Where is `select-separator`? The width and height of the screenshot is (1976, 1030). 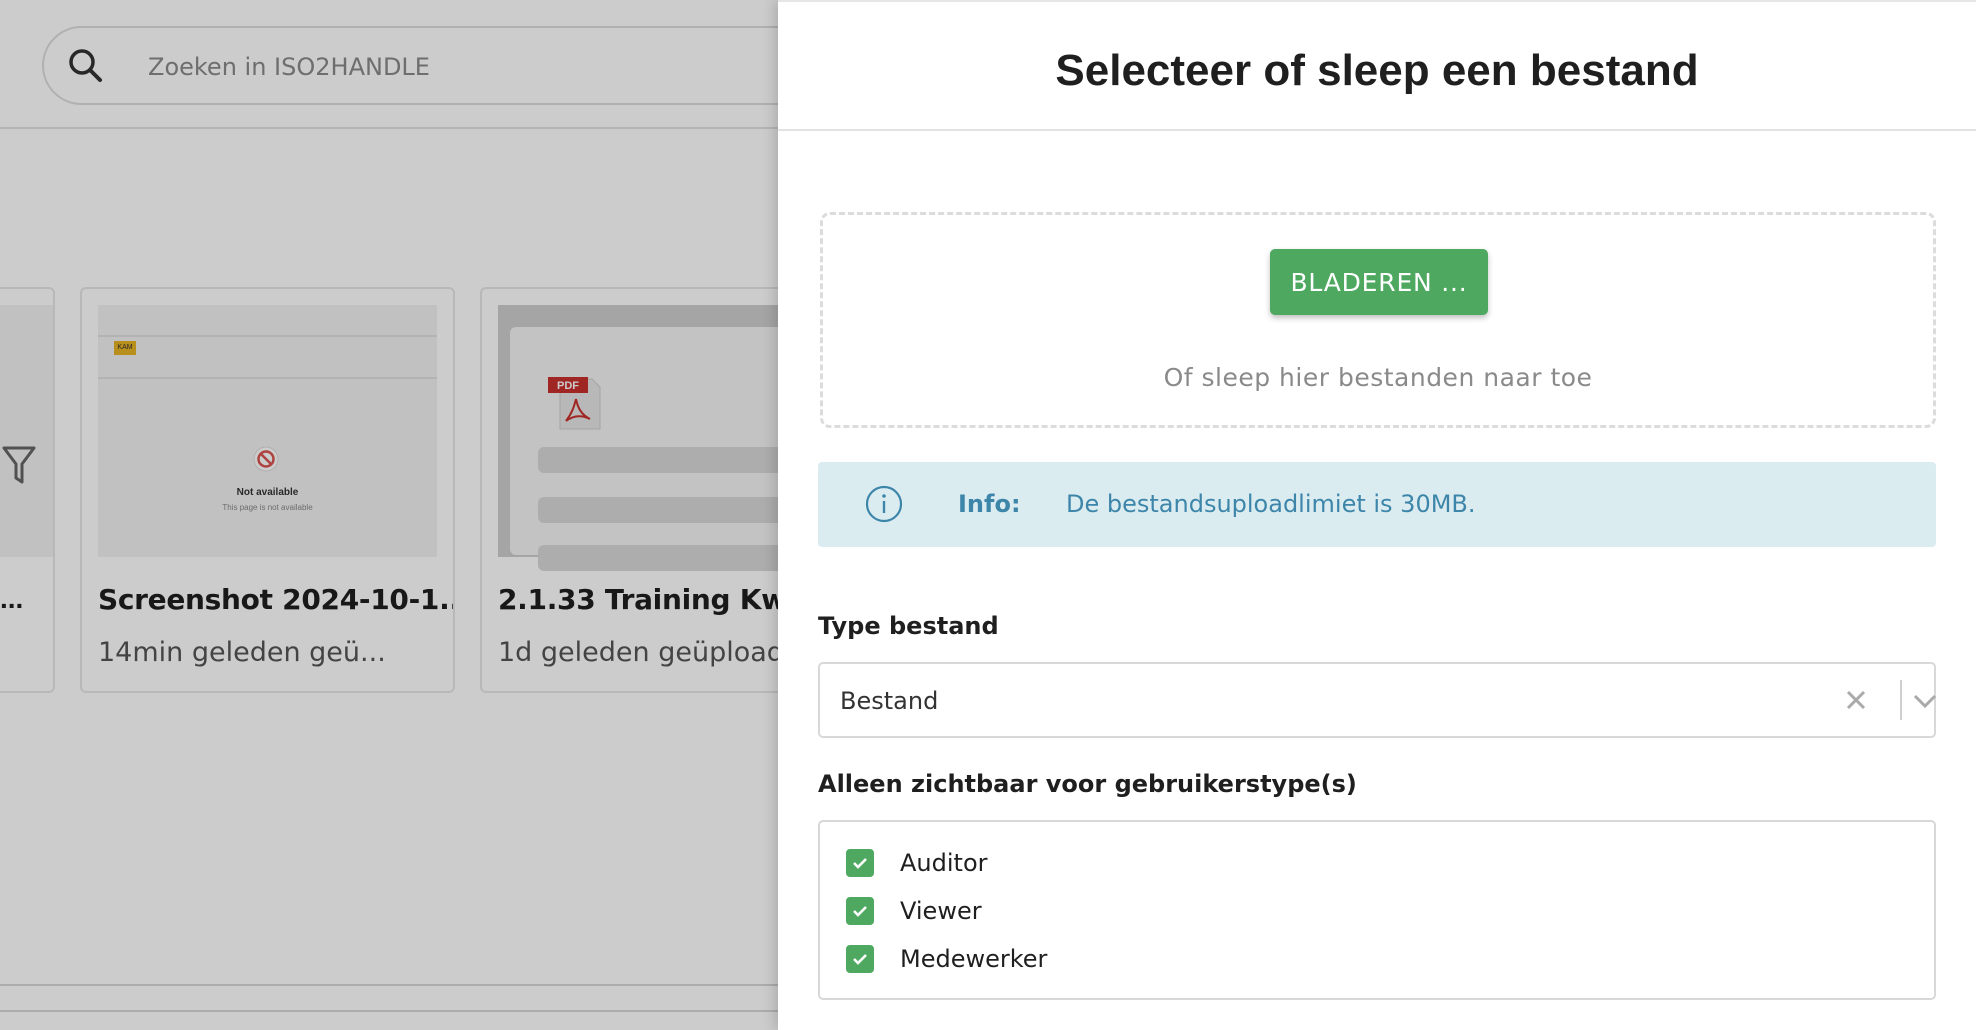
select-separator is located at coordinates (1901, 700).